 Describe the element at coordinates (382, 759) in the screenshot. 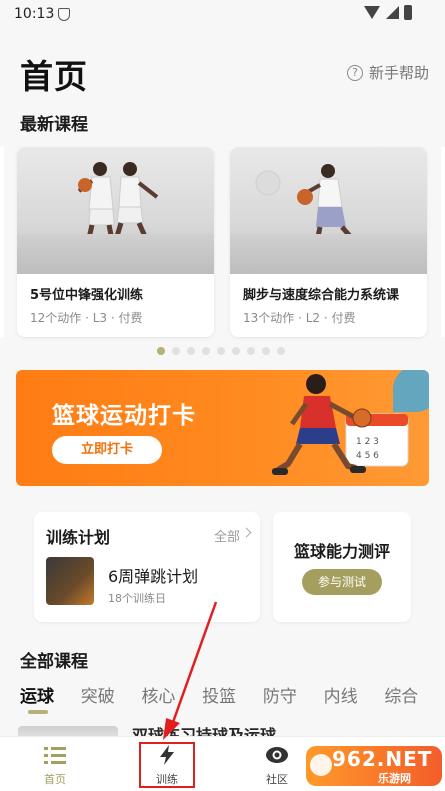

I see `watermark-main-text: 962.NET` at that location.